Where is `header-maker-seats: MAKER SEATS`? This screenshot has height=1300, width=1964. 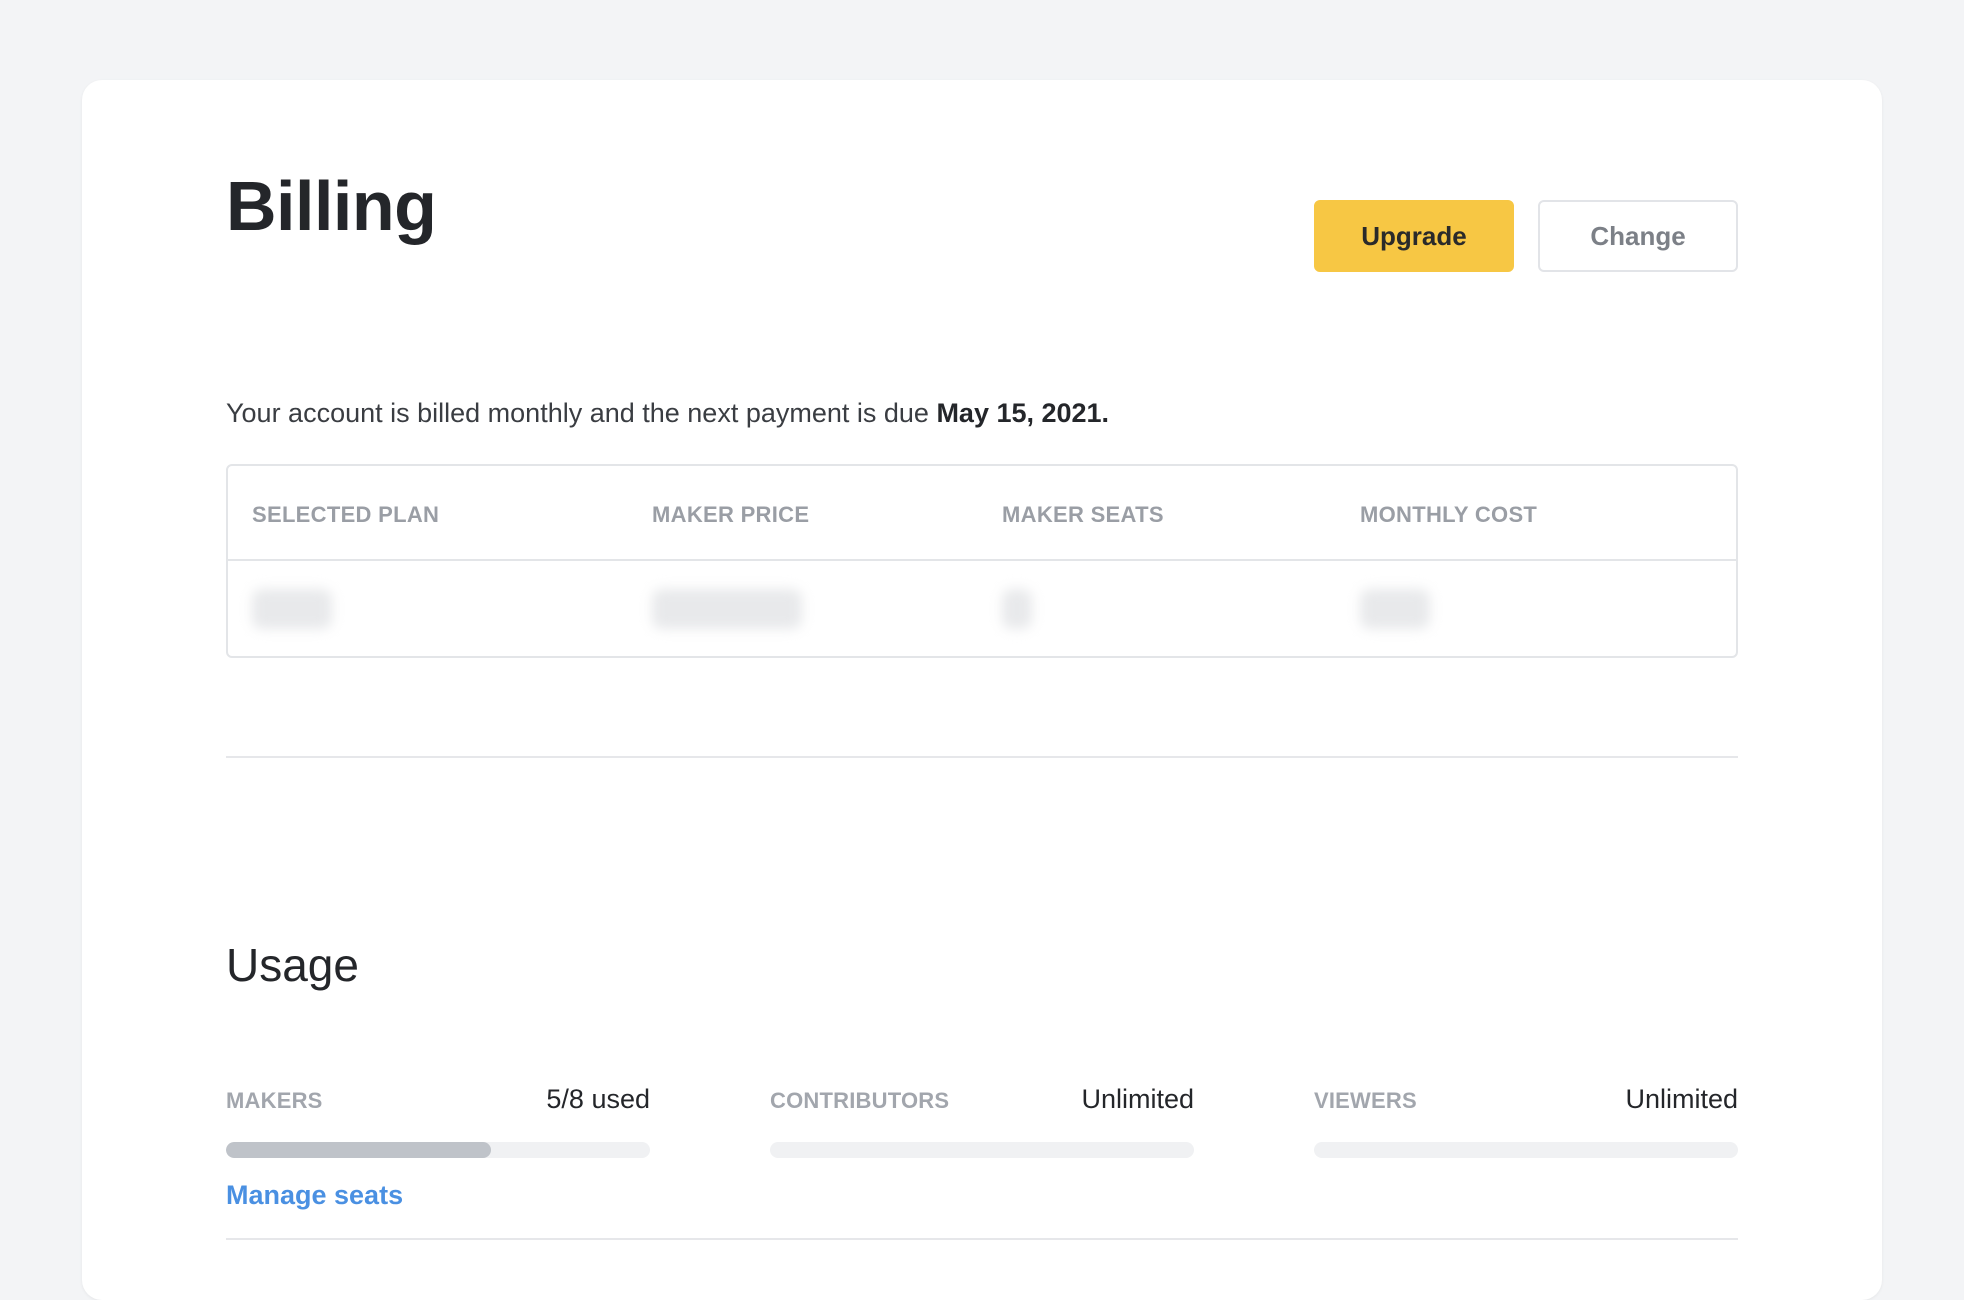
header-maker-seats: MAKER SEATS is located at coordinates (1083, 514).